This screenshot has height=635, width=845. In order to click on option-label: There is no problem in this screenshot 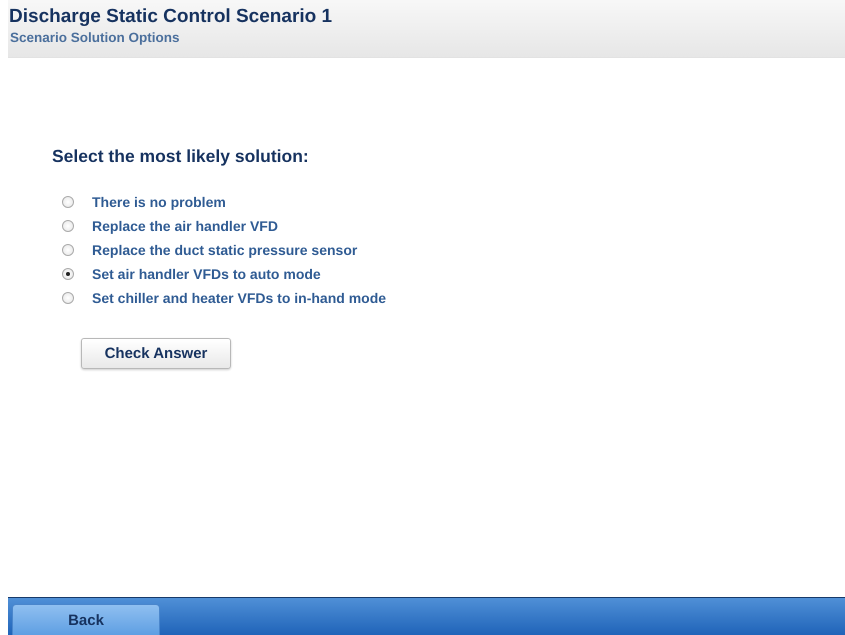, I will do `click(159, 202)`.